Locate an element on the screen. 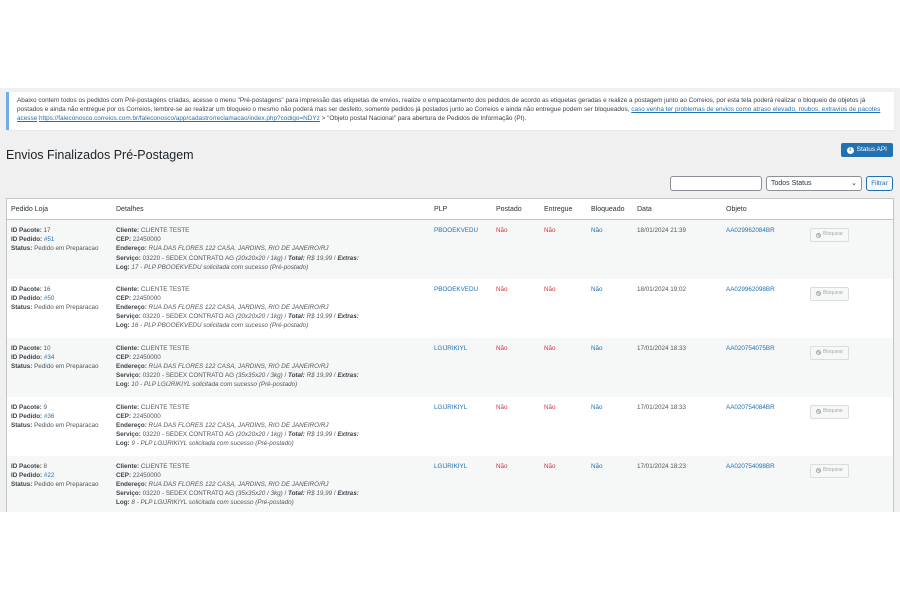 This screenshot has height=600, width=900. data-value: 18/01/2024 19:02 is located at coordinates (662, 289).